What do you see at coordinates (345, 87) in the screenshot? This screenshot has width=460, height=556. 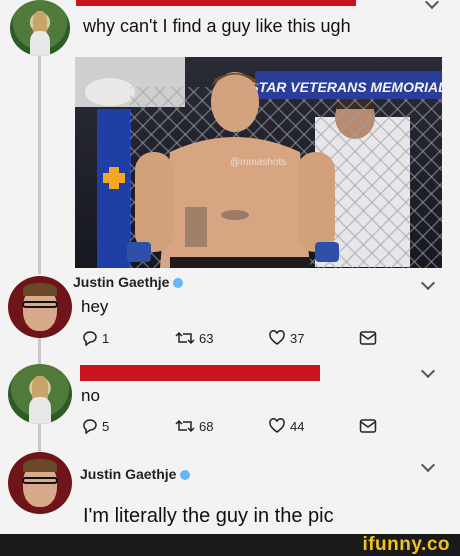 I see `banner-text: STAR VETERANS MEMORIAL` at bounding box center [345, 87].